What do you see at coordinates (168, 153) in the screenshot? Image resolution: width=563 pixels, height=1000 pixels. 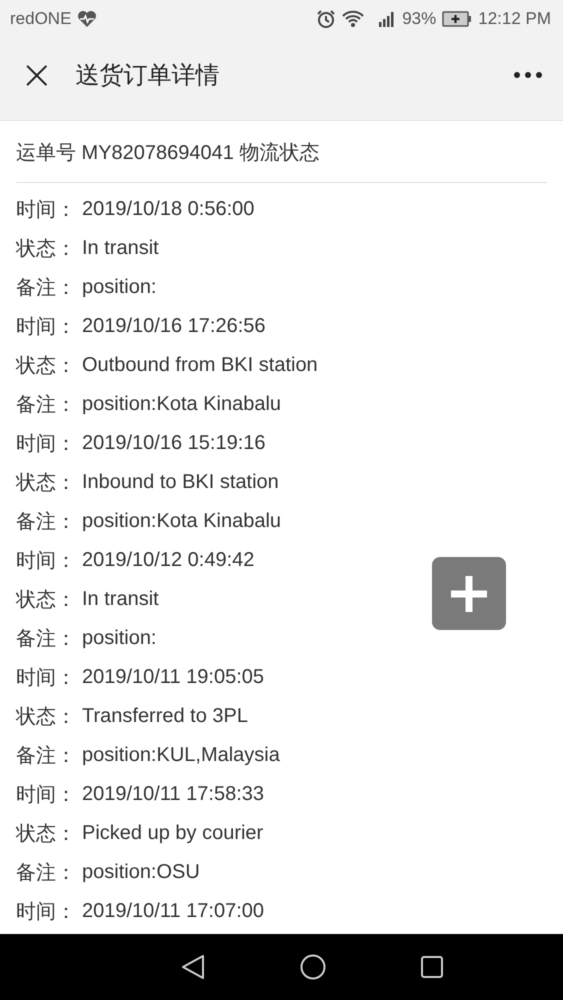 I see `tracking-title: 运单号 MY82078694041 物流状态` at bounding box center [168, 153].